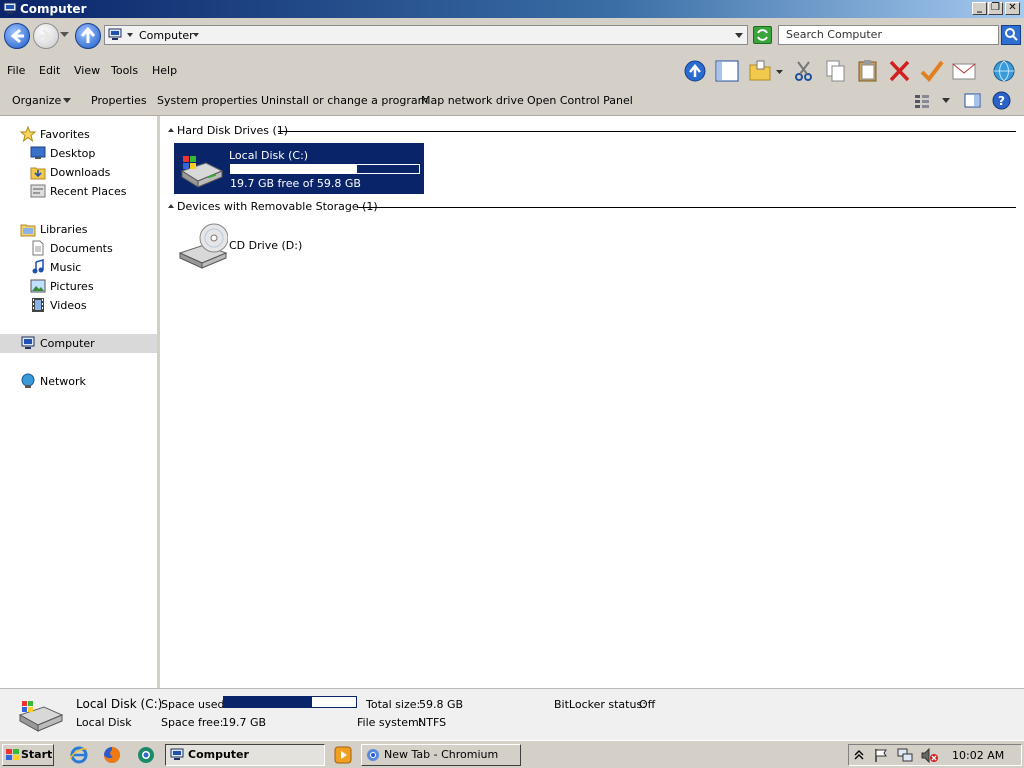  I want to click on organize-chevron-icon, so click(67, 100).